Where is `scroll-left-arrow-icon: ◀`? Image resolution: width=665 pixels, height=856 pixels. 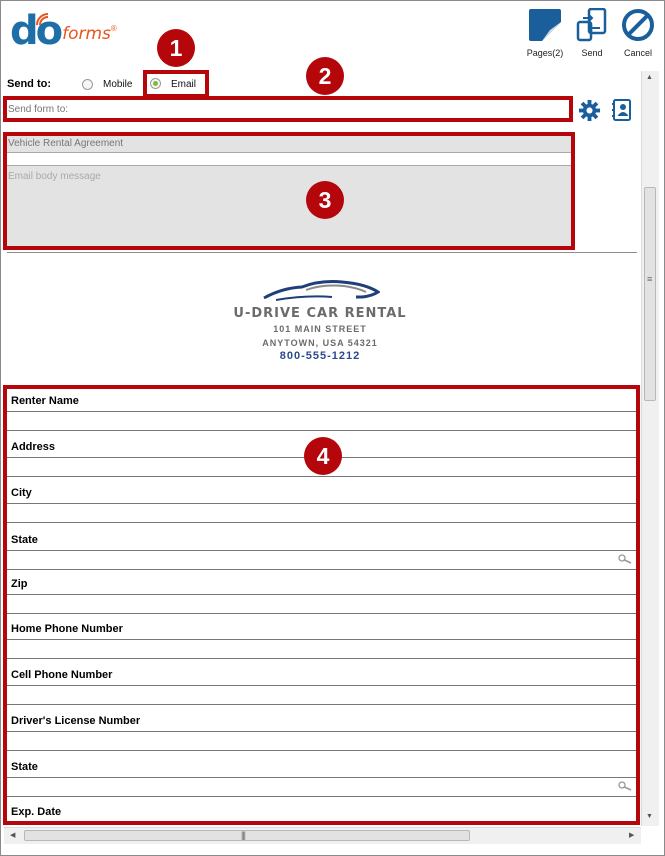
scroll-left-arrow-icon: ◀ is located at coordinates (12, 835).